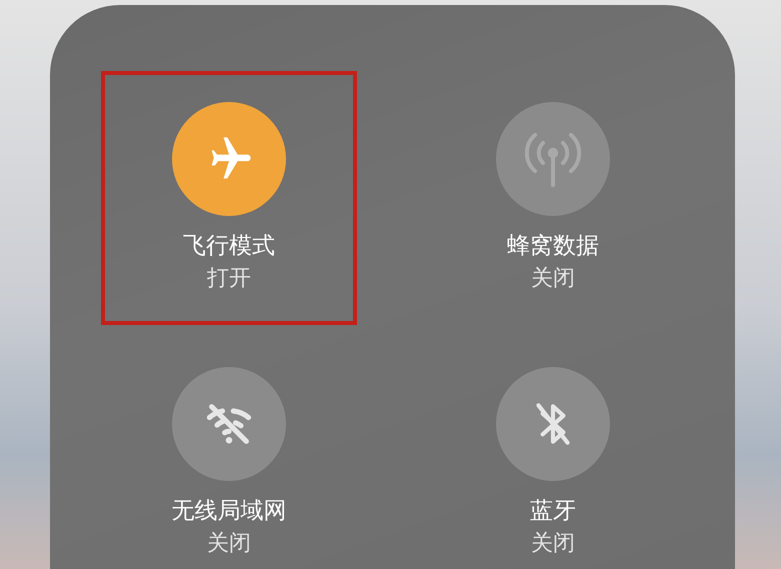 Image resolution: width=781 pixels, height=569 pixels. I want to click on toggle-label: 蓝牙, so click(553, 511).